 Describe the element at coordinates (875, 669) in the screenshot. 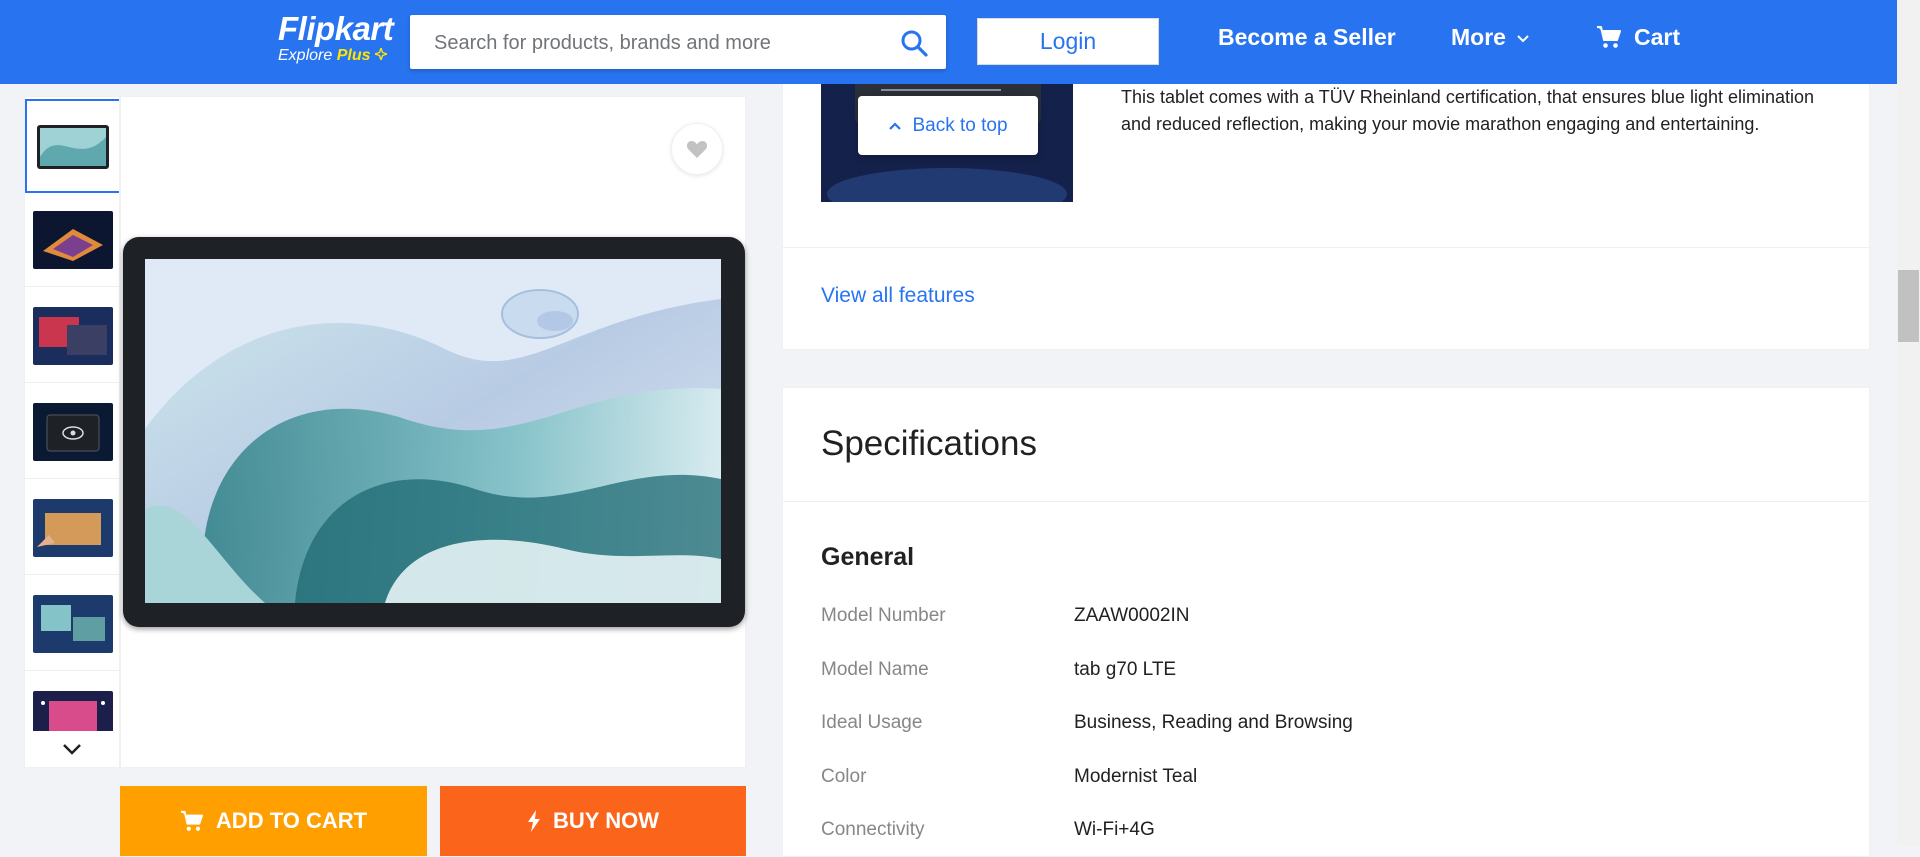

I see `spec-key: Model Name` at that location.